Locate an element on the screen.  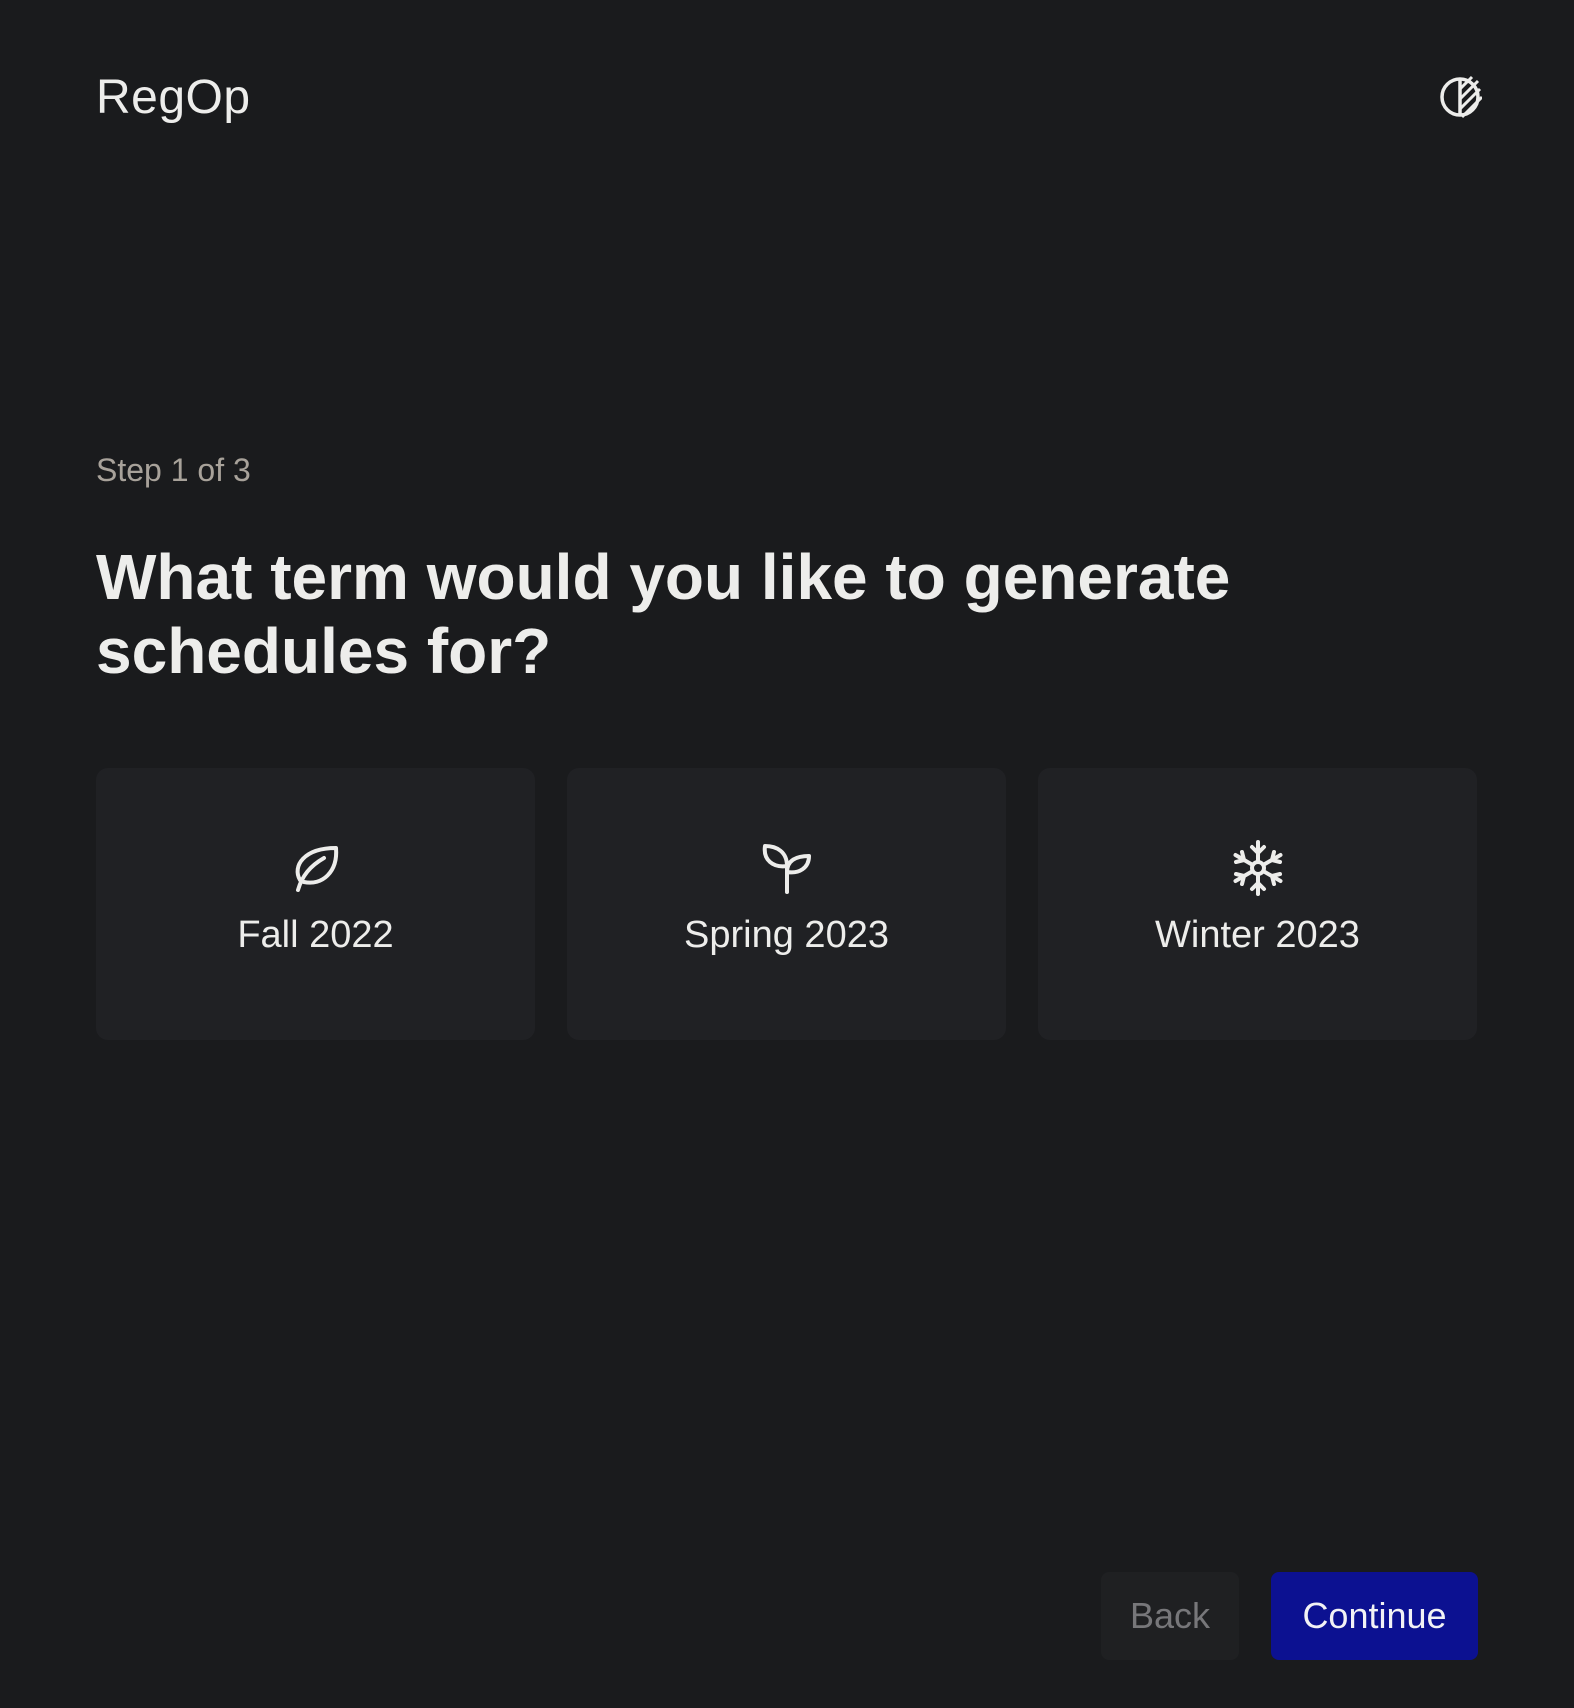
contrast-icon is located at coordinates (1461, 97).